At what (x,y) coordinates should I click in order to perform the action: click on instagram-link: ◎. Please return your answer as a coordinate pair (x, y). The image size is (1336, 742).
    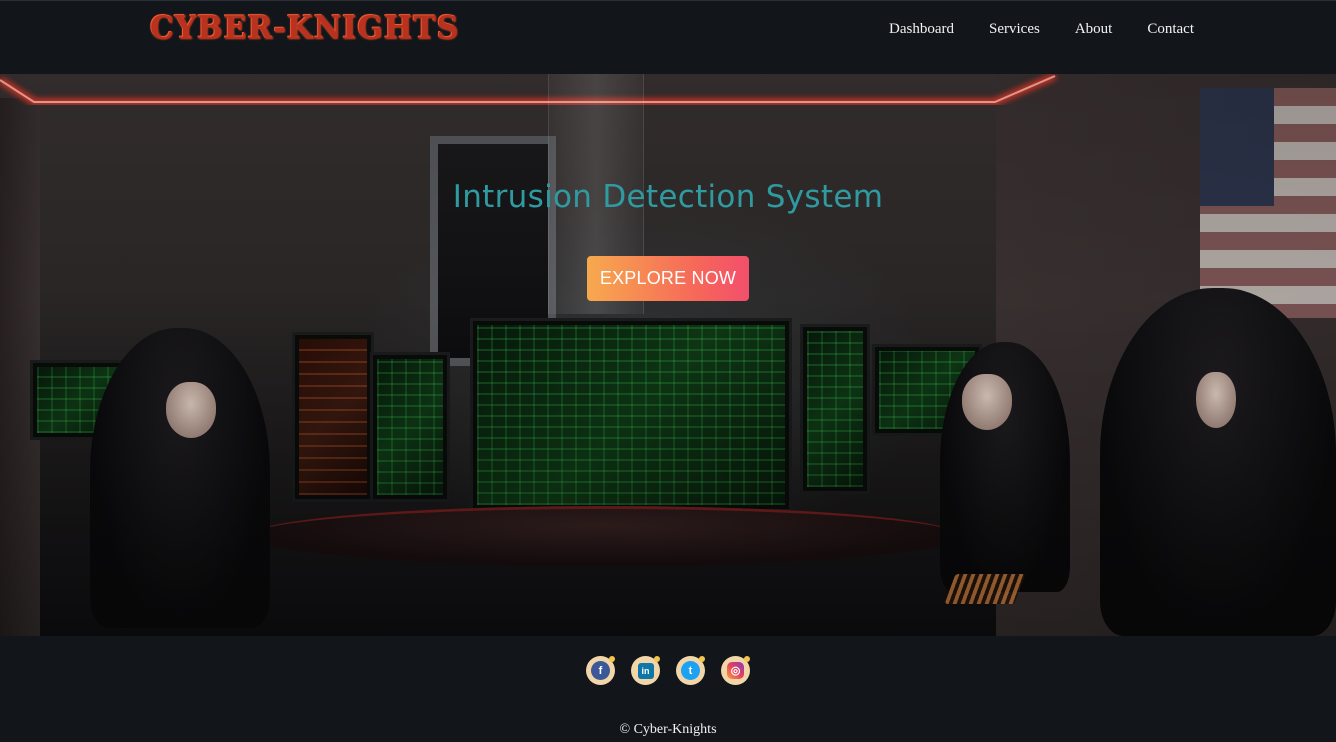
    Looking at the image, I should click on (735, 670).